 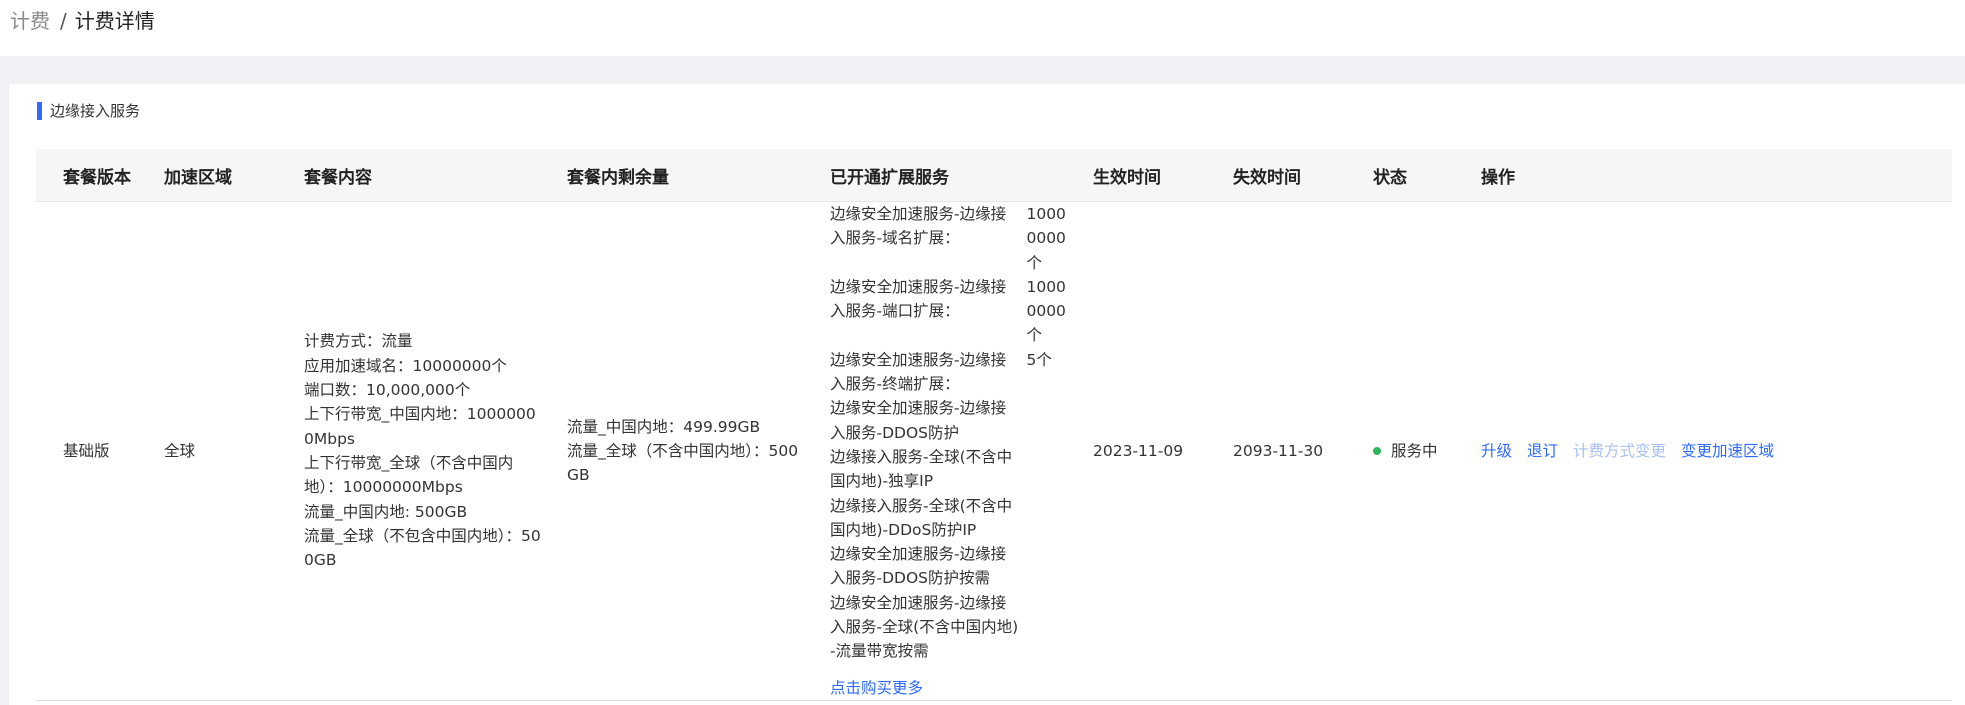 What do you see at coordinates (961, 175) in the screenshot?
I see `header-extensions: 已开通扩展服务` at bounding box center [961, 175].